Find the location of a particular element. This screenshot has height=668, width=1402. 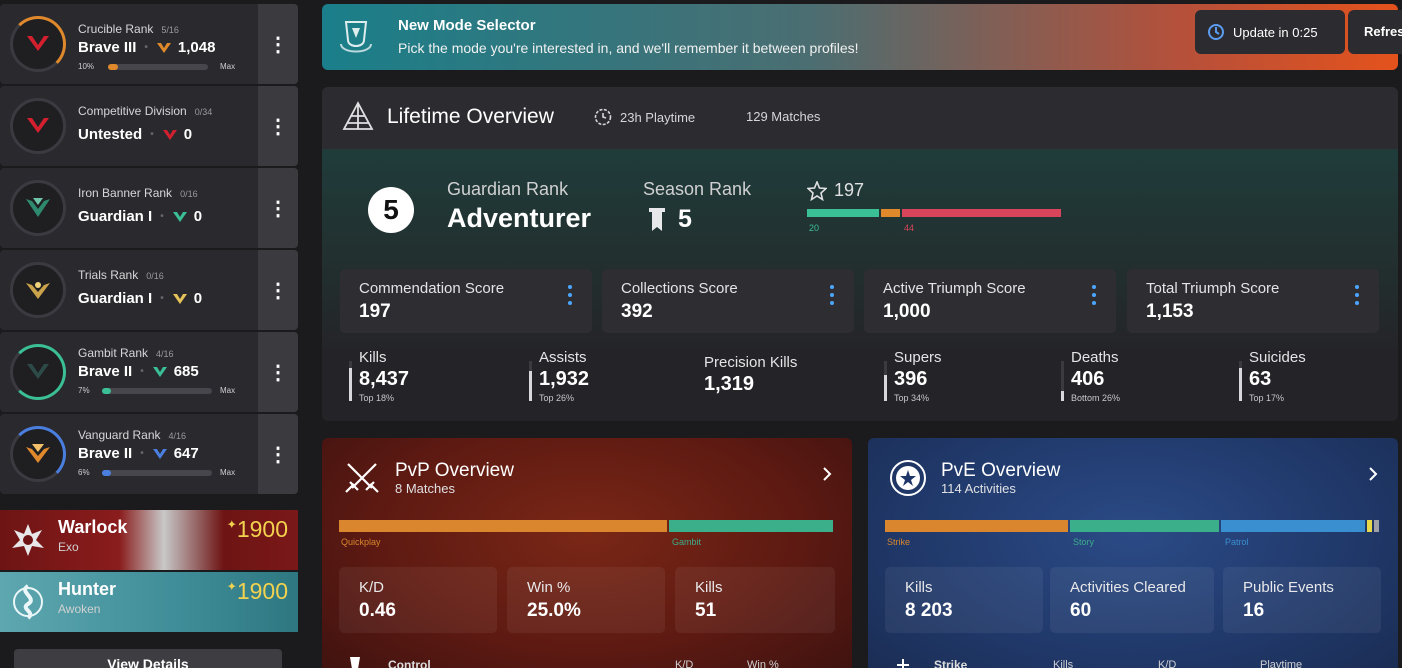

guardian-rank-label: Guardian Rank is located at coordinates (508, 189).